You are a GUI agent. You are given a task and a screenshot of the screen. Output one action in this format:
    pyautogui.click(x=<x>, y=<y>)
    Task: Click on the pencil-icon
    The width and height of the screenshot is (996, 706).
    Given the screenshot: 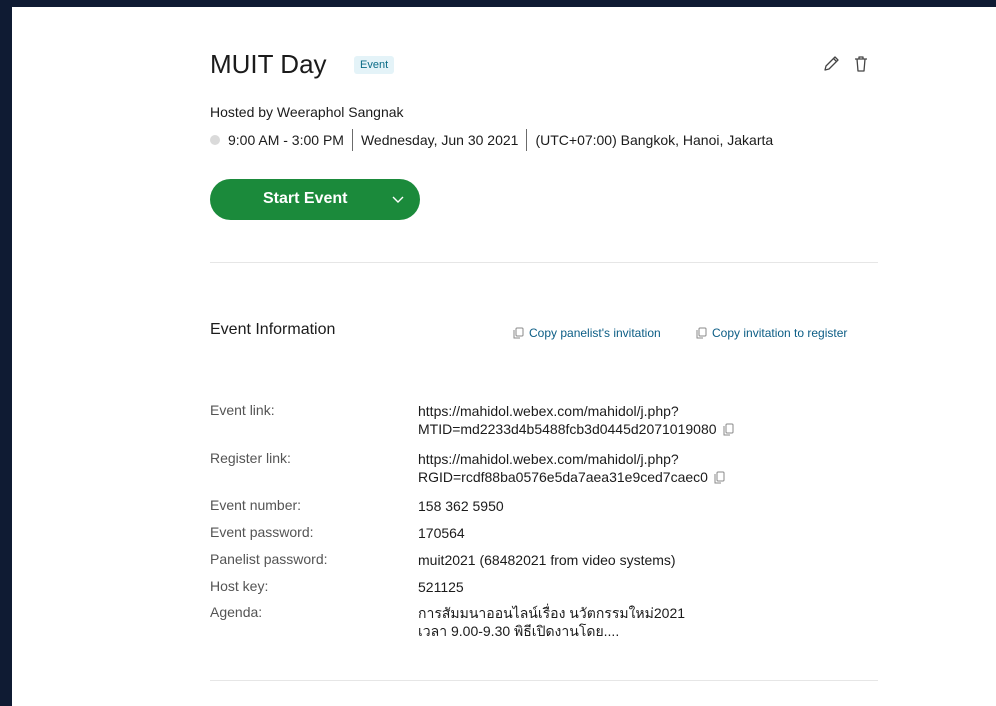 What is the action you would take?
    pyautogui.click(x=831, y=64)
    